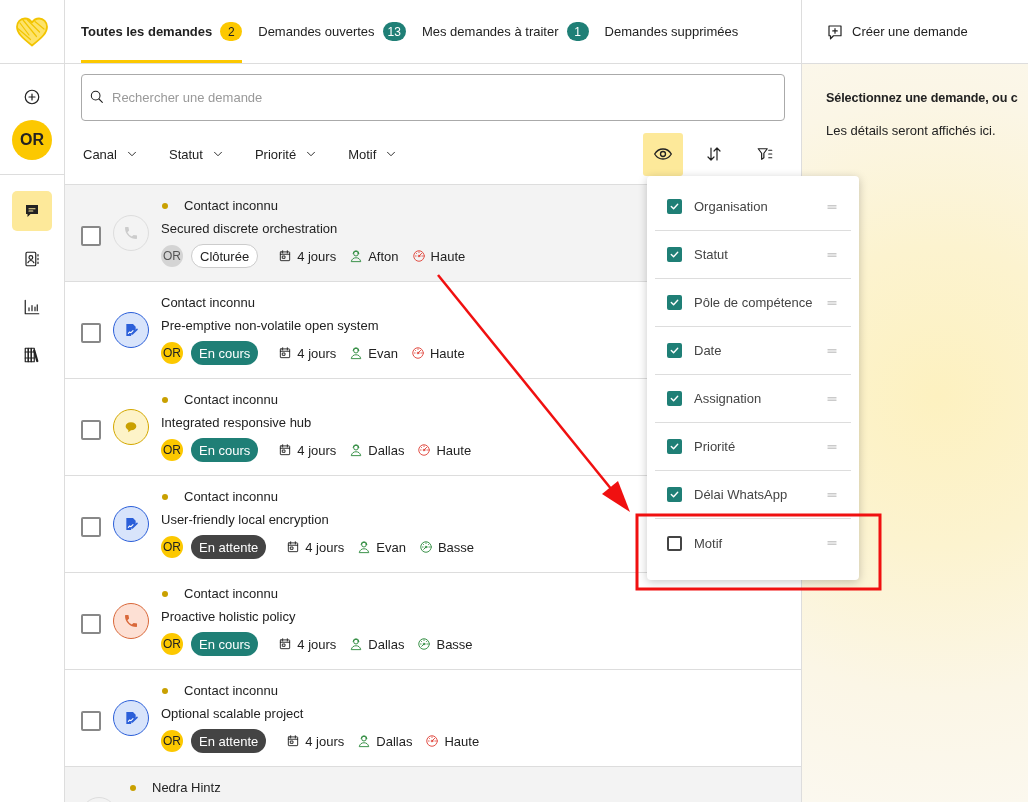  What do you see at coordinates (111, 154) in the screenshot?
I see `filter-dropdown: Canal` at bounding box center [111, 154].